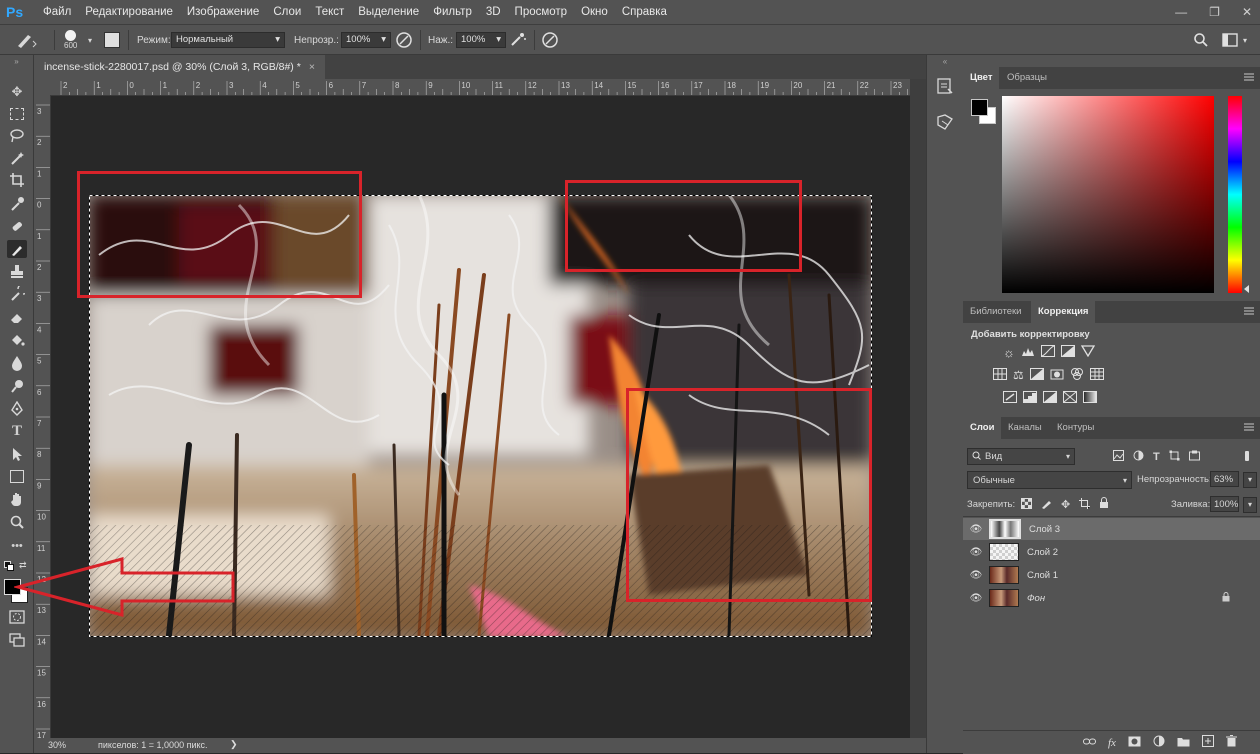  What do you see at coordinates (1065, 504) in the screenshot?
I see `lock-position-icon: ✥` at bounding box center [1065, 504].